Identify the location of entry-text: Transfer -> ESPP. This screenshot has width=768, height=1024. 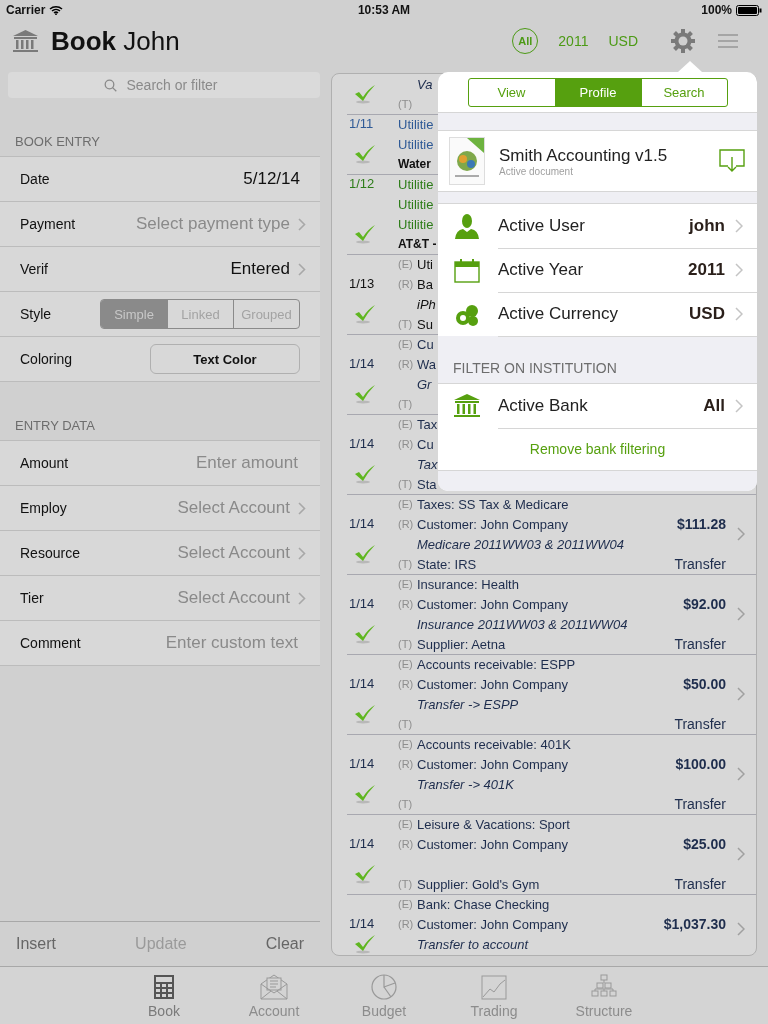
(468, 704).